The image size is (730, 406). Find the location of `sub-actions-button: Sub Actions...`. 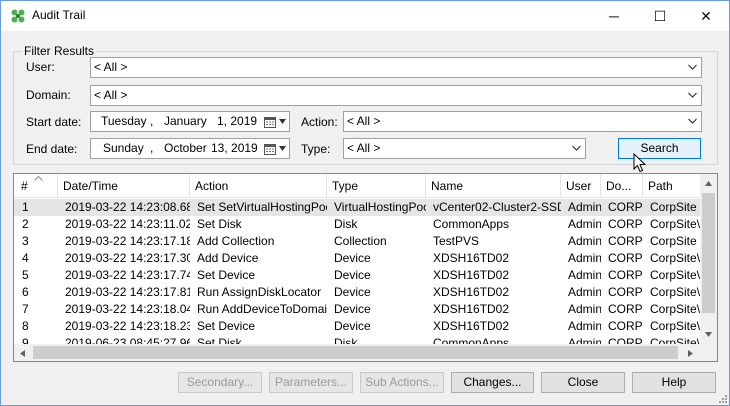

sub-actions-button: Sub Actions... is located at coordinates (402, 382).